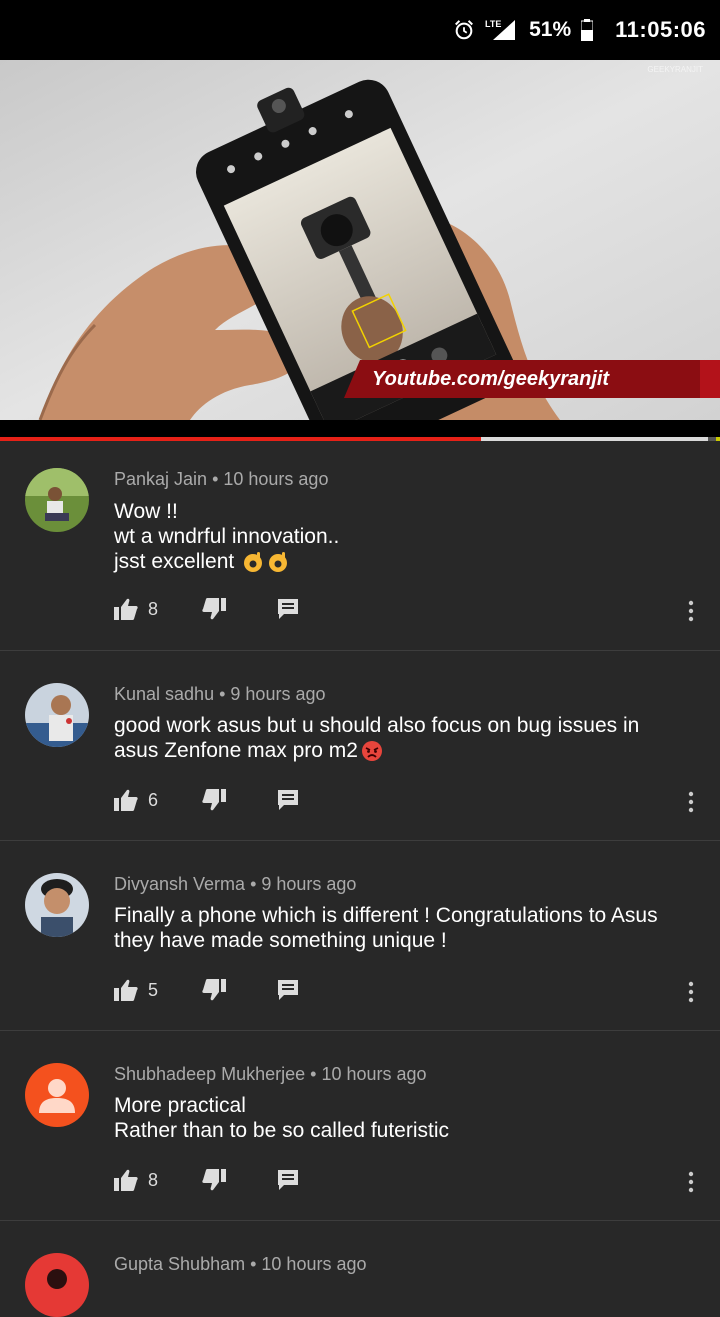 The height and width of the screenshot is (1317, 720). What do you see at coordinates (360, 30) in the screenshot?
I see `status-bar: LTE 51% 11:05:06` at bounding box center [360, 30].